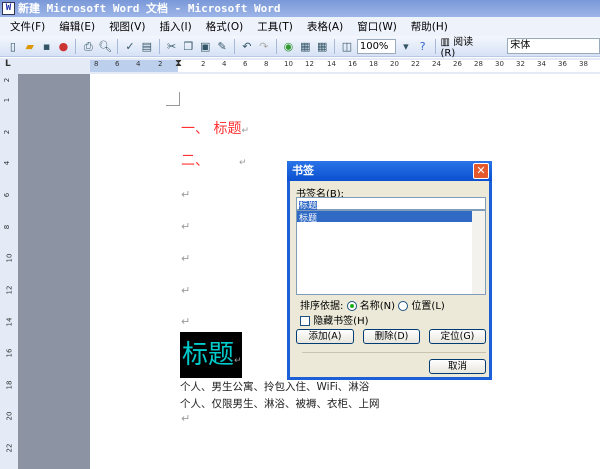 This screenshot has width=600, height=469. I want to click on save-icon: ▪, so click(47, 46).